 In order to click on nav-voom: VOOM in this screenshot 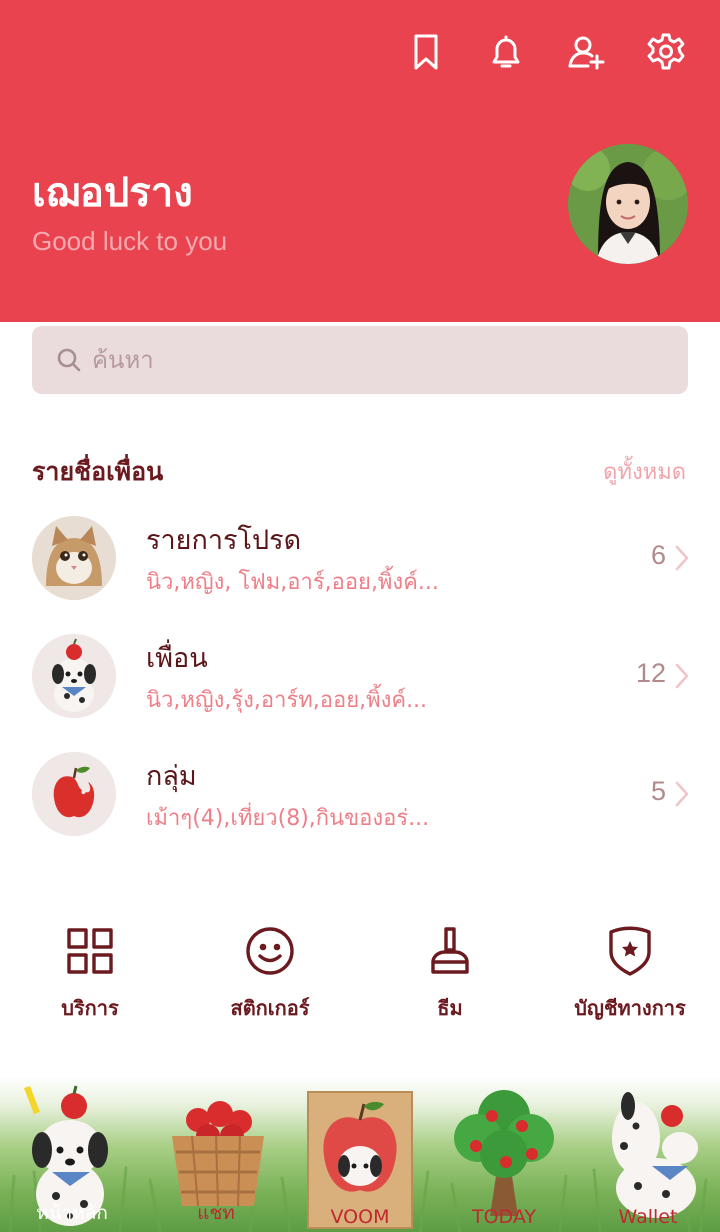, I will do `click(360, 1154)`.